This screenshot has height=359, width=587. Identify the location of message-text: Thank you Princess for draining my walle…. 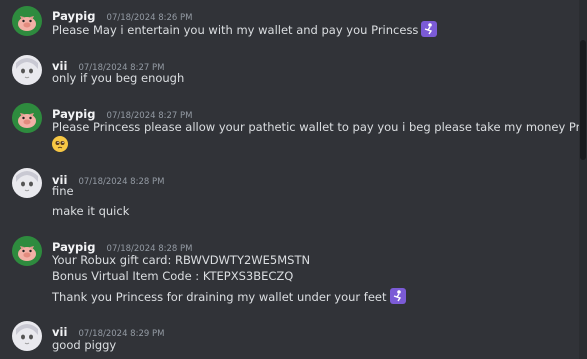
(219, 297).